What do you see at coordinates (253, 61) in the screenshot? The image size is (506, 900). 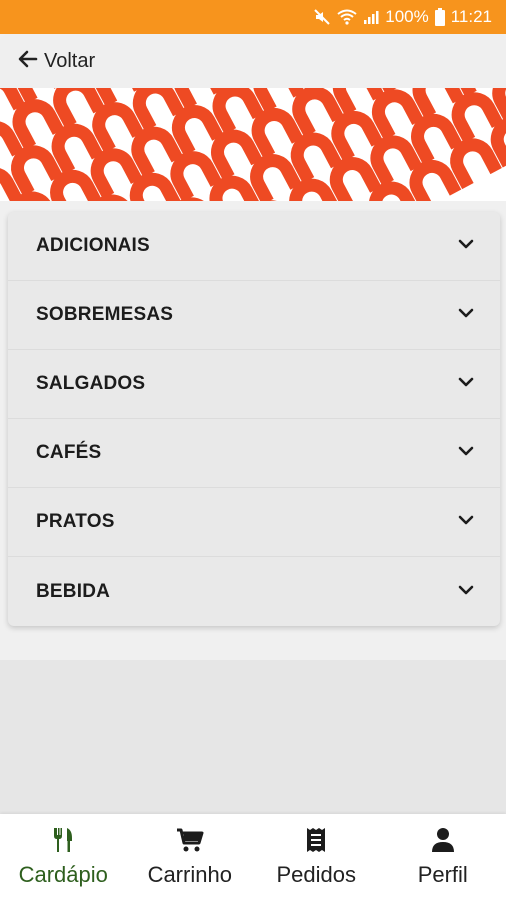 I see `back-button: Voltar` at bounding box center [253, 61].